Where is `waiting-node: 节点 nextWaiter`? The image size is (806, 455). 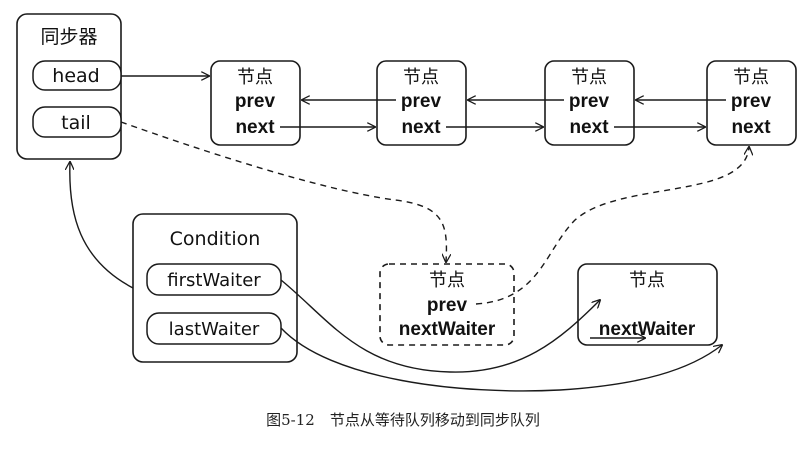
waiting-node: 节点 nextWaiter is located at coordinates (647, 304).